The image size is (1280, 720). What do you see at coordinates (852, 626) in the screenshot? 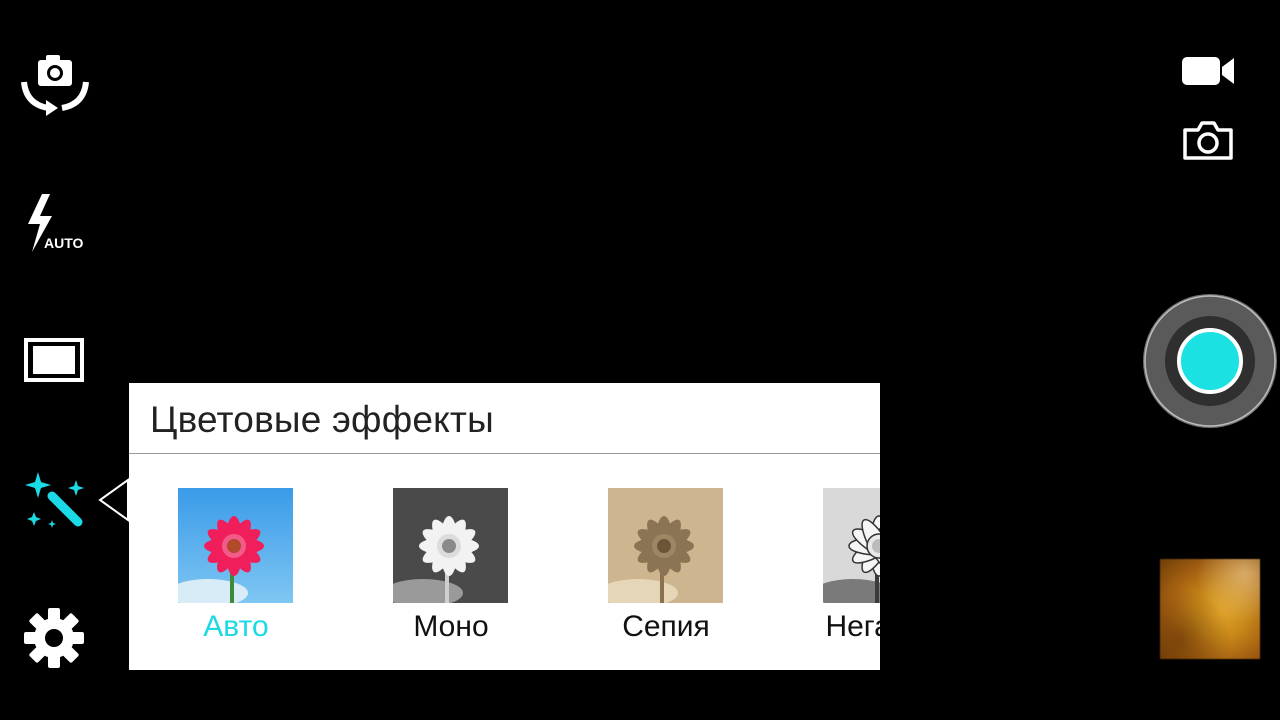
I see `effect-label-negative: Негатив` at bounding box center [852, 626].